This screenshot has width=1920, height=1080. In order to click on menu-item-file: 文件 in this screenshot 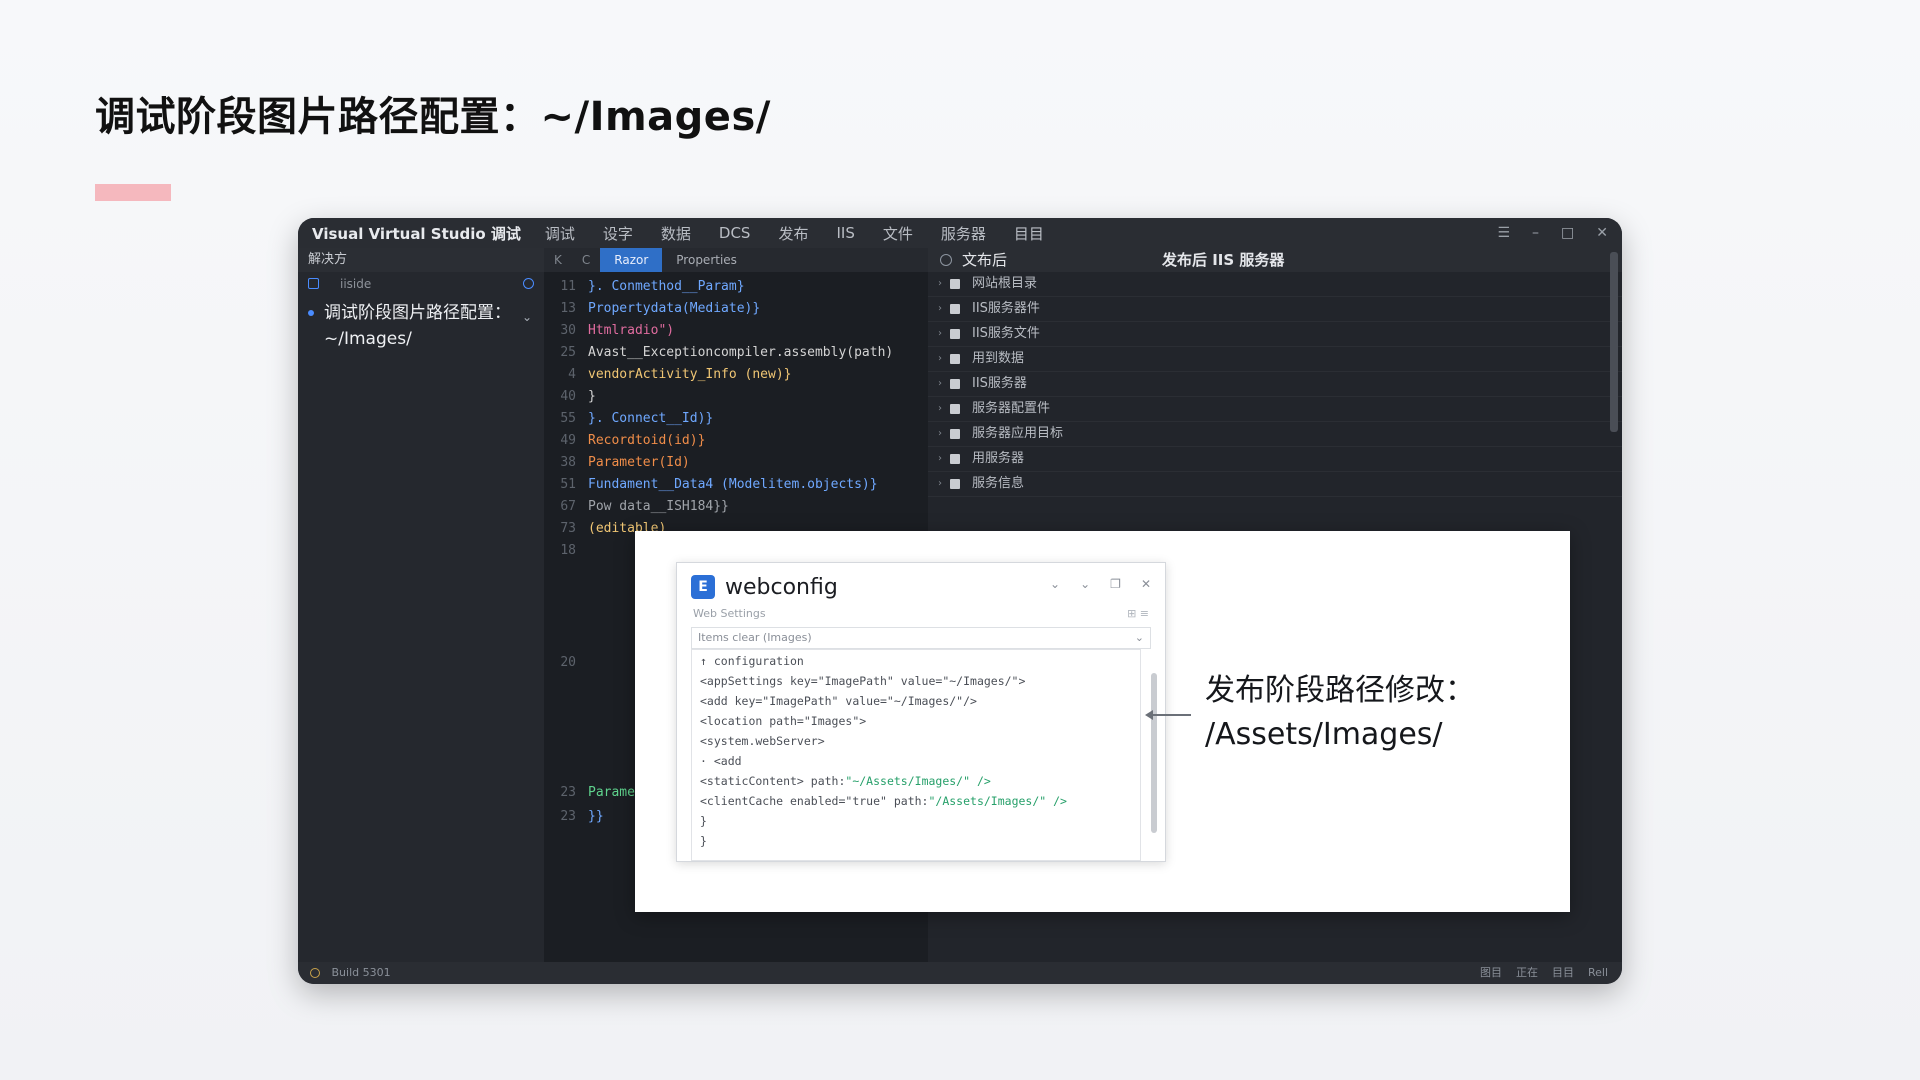, I will do `click(898, 233)`.